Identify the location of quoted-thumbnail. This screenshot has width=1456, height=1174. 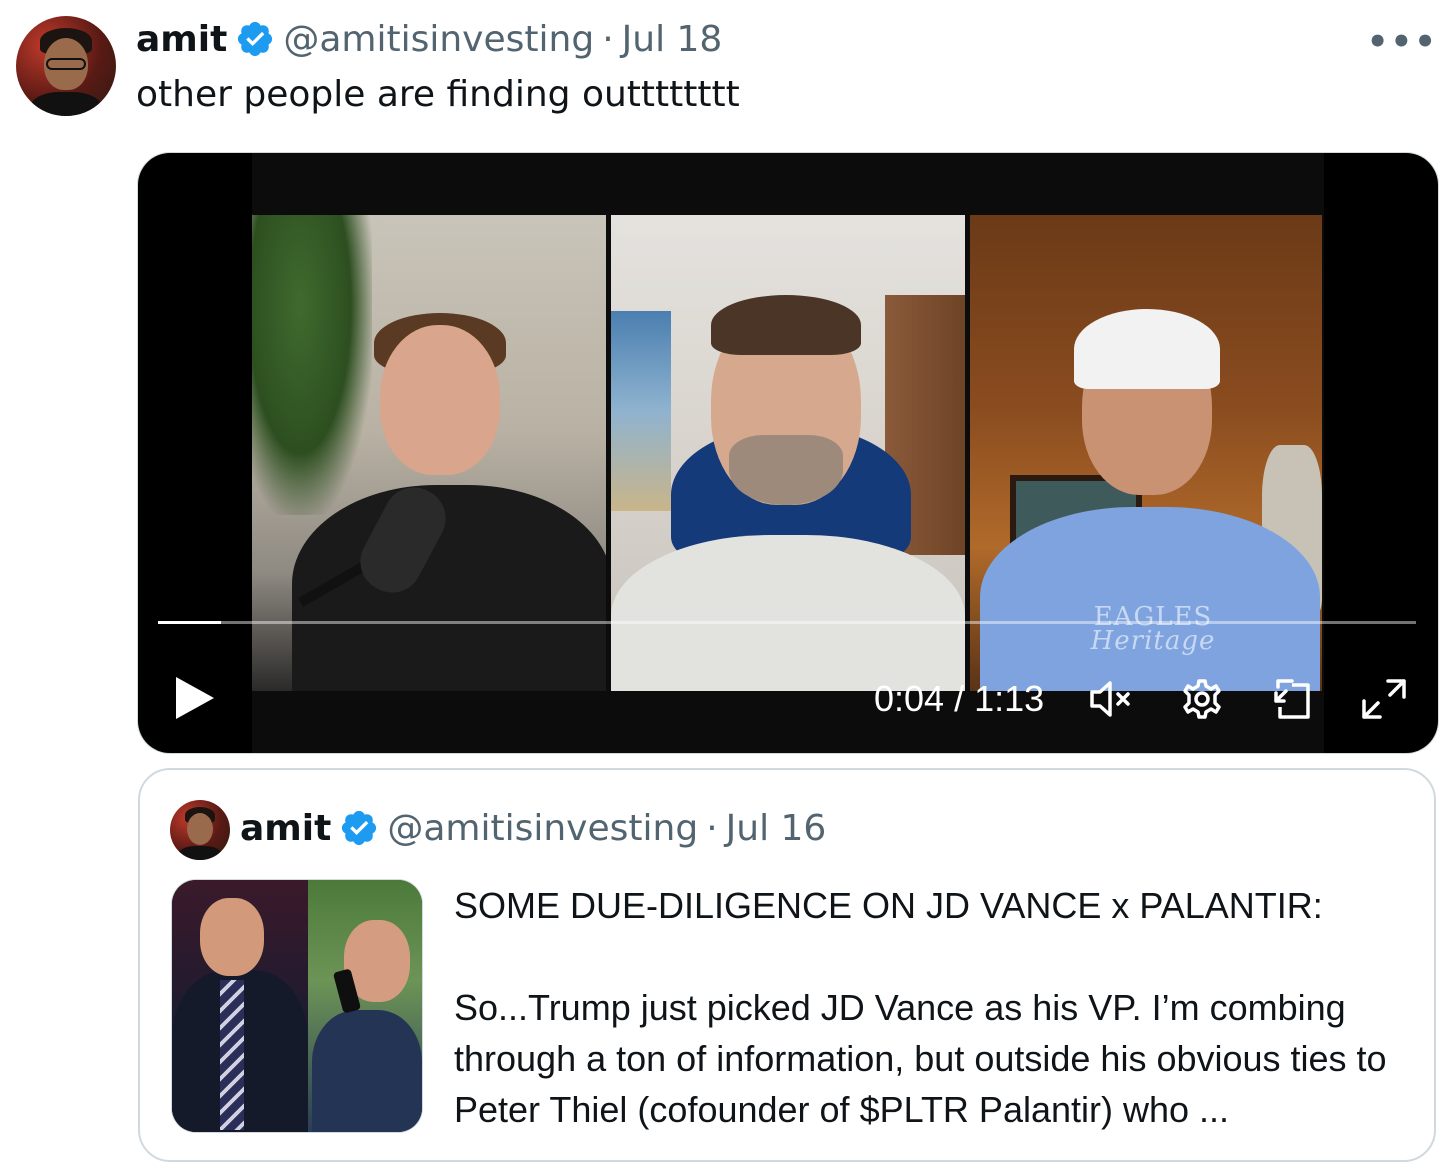
(297, 1006).